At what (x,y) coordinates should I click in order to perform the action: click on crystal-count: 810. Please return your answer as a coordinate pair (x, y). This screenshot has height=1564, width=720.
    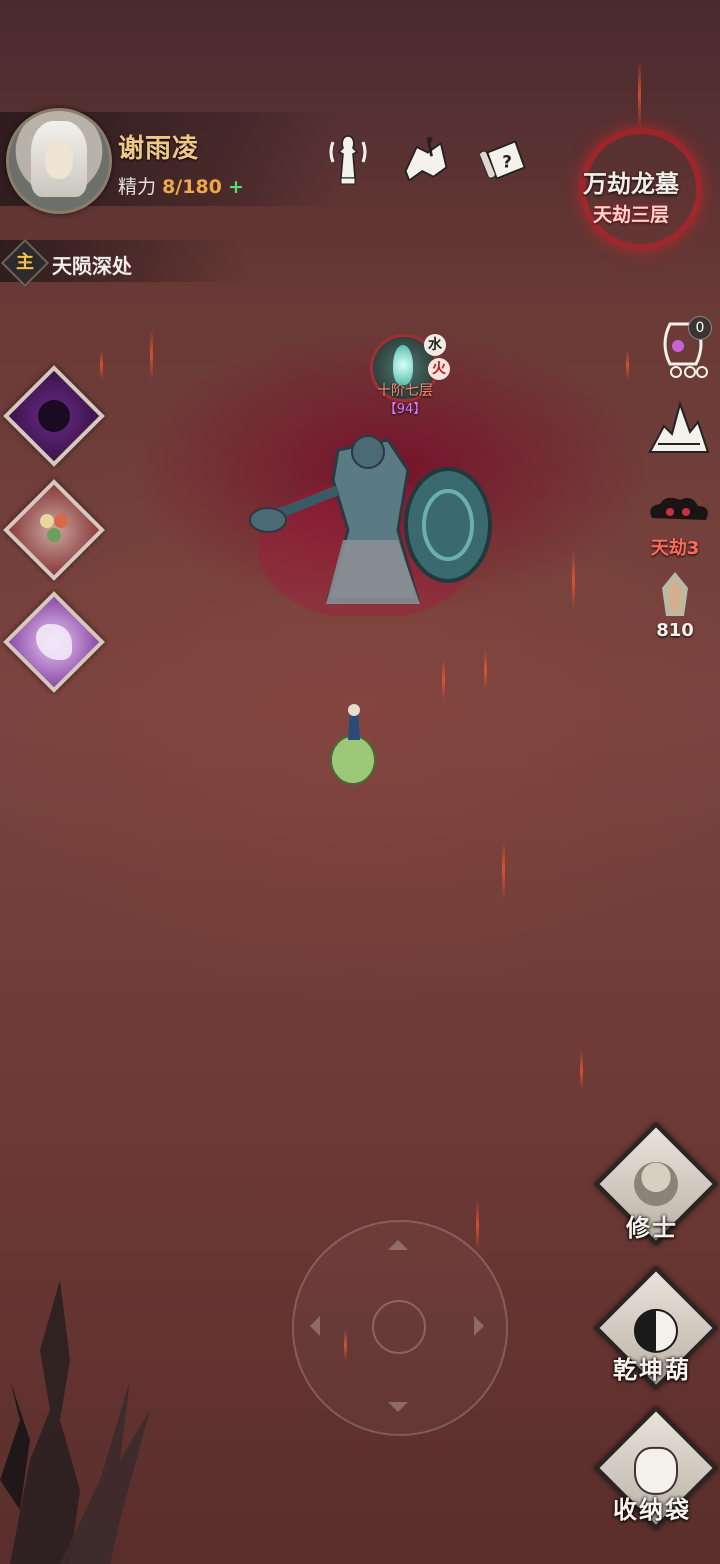
    Looking at the image, I should click on (675, 630).